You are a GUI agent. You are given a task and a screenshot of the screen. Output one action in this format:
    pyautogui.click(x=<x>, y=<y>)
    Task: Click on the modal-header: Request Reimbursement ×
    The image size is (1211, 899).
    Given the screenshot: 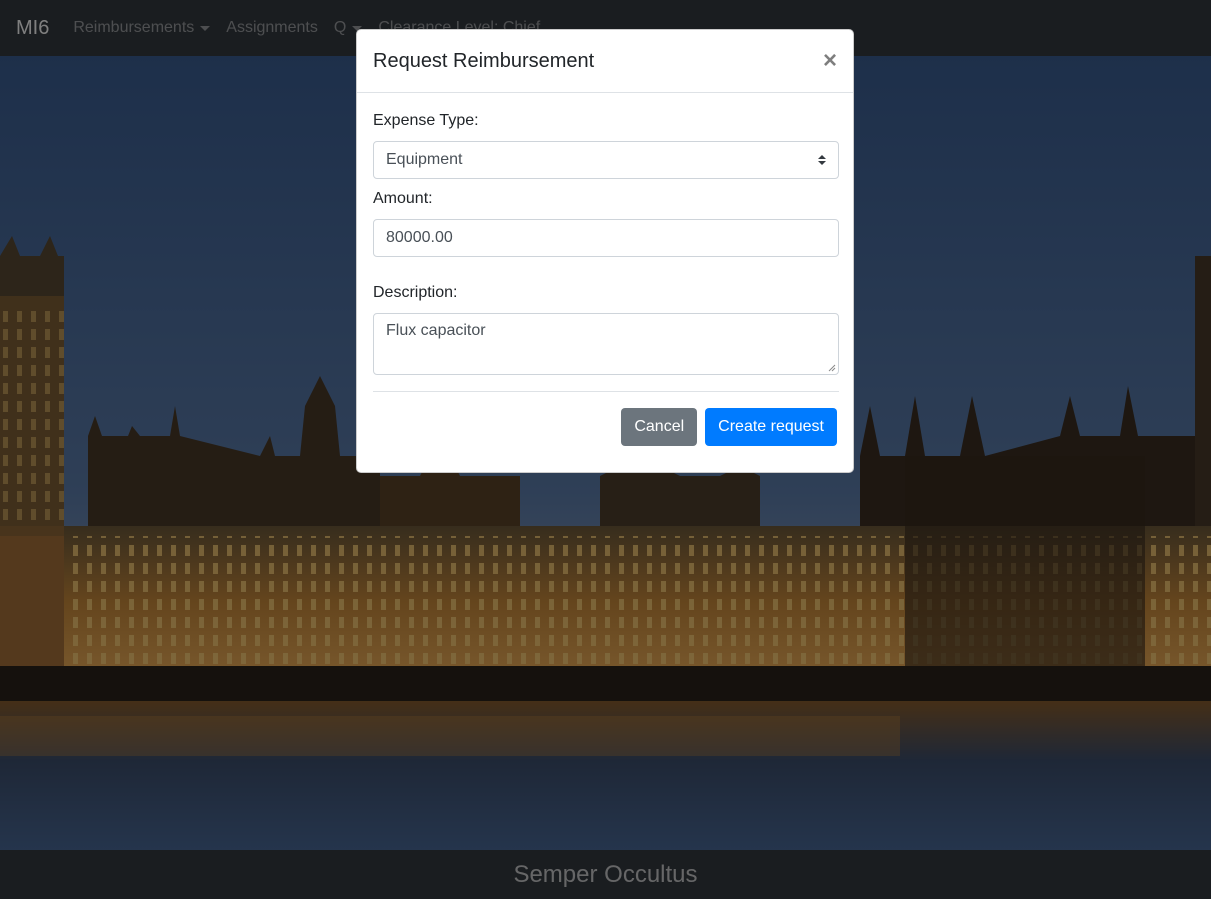 What is the action you would take?
    pyautogui.click(x=605, y=61)
    